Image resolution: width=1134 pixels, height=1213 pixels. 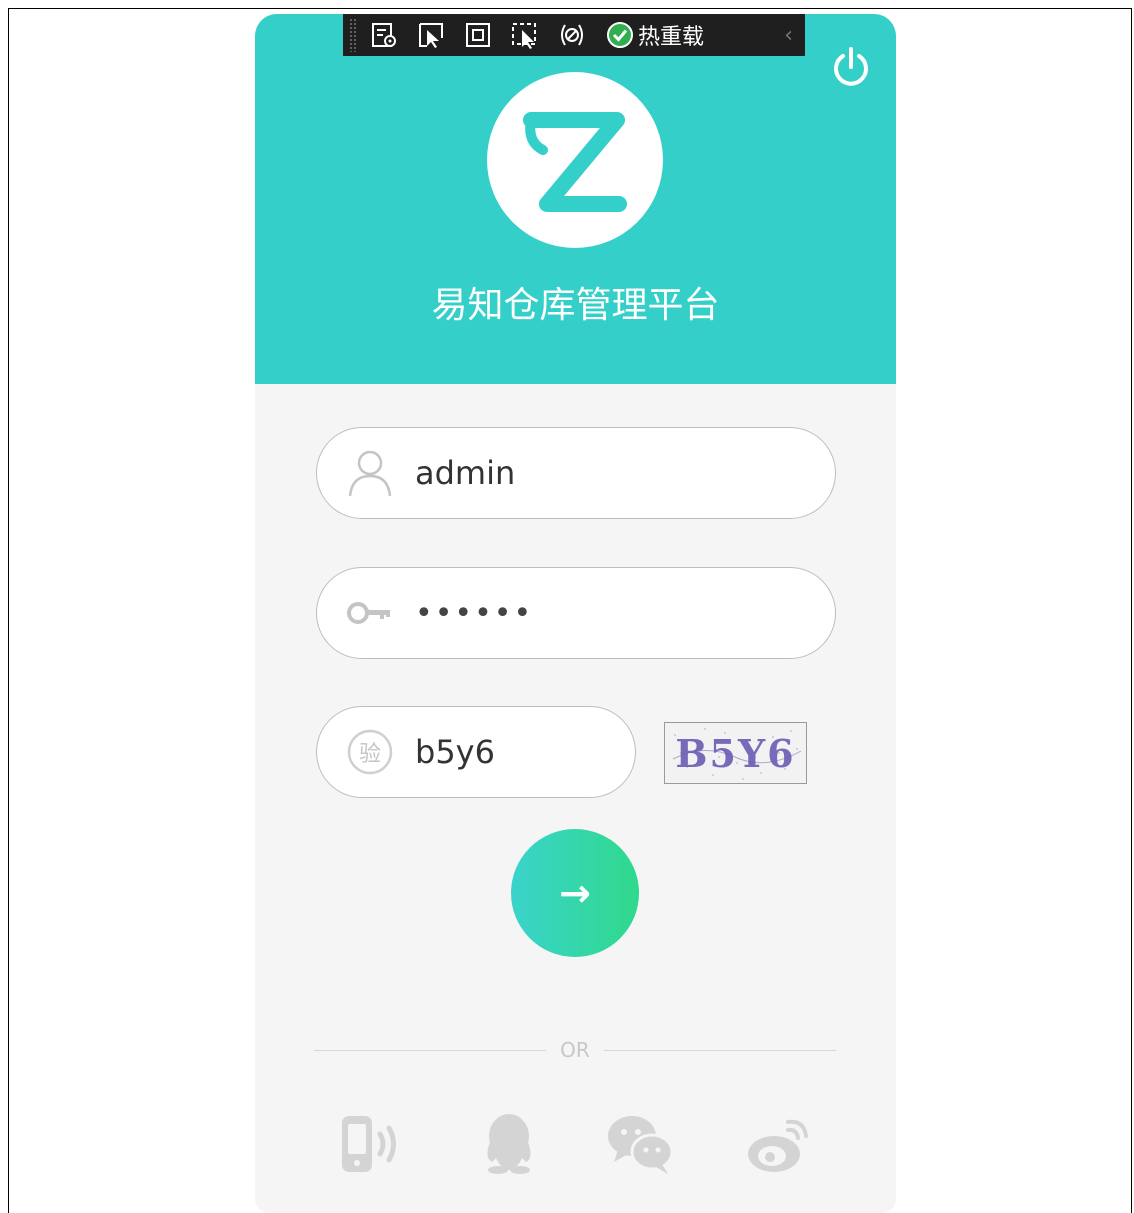 I want to click on debug-toolbar: 热重载 ‹, so click(x=574, y=35).